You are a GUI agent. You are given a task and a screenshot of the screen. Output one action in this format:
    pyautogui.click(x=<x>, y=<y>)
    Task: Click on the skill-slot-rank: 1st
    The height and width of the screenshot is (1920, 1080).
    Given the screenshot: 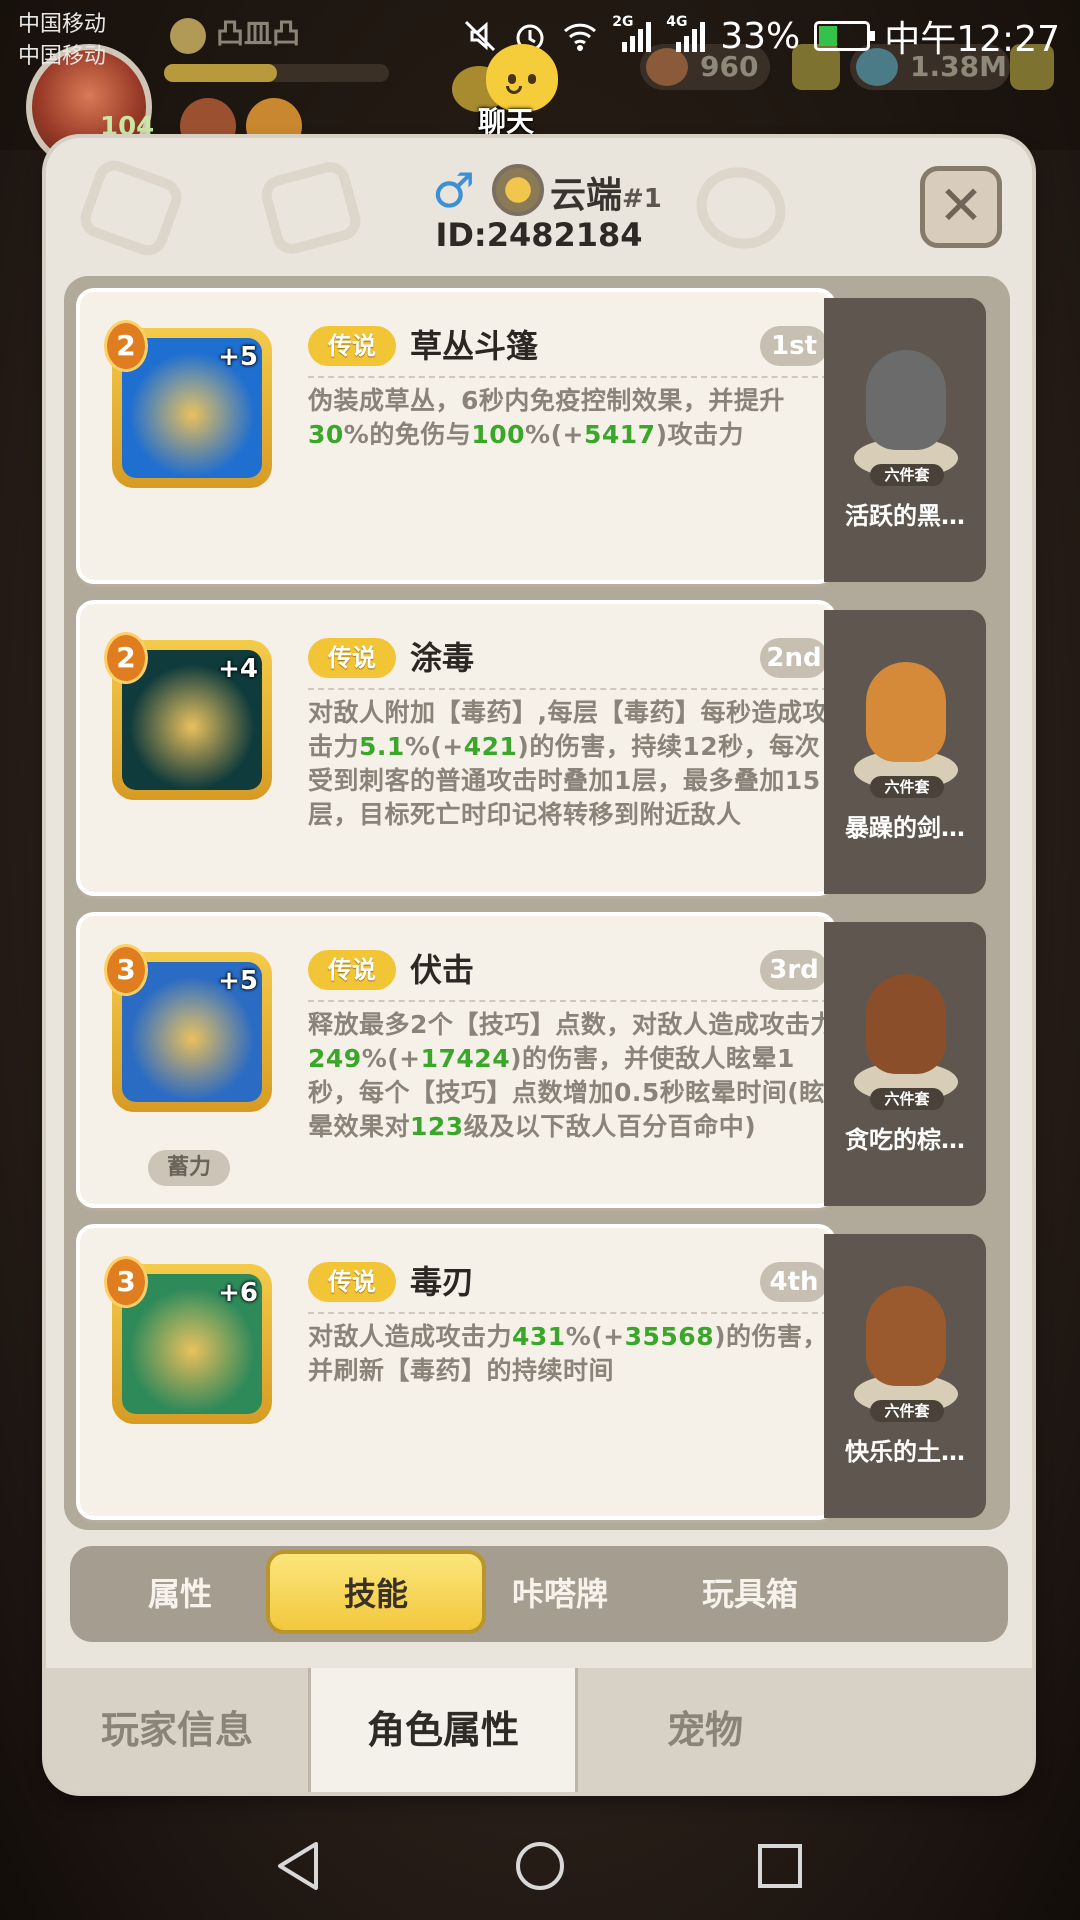 What is the action you would take?
    pyautogui.click(x=794, y=346)
    